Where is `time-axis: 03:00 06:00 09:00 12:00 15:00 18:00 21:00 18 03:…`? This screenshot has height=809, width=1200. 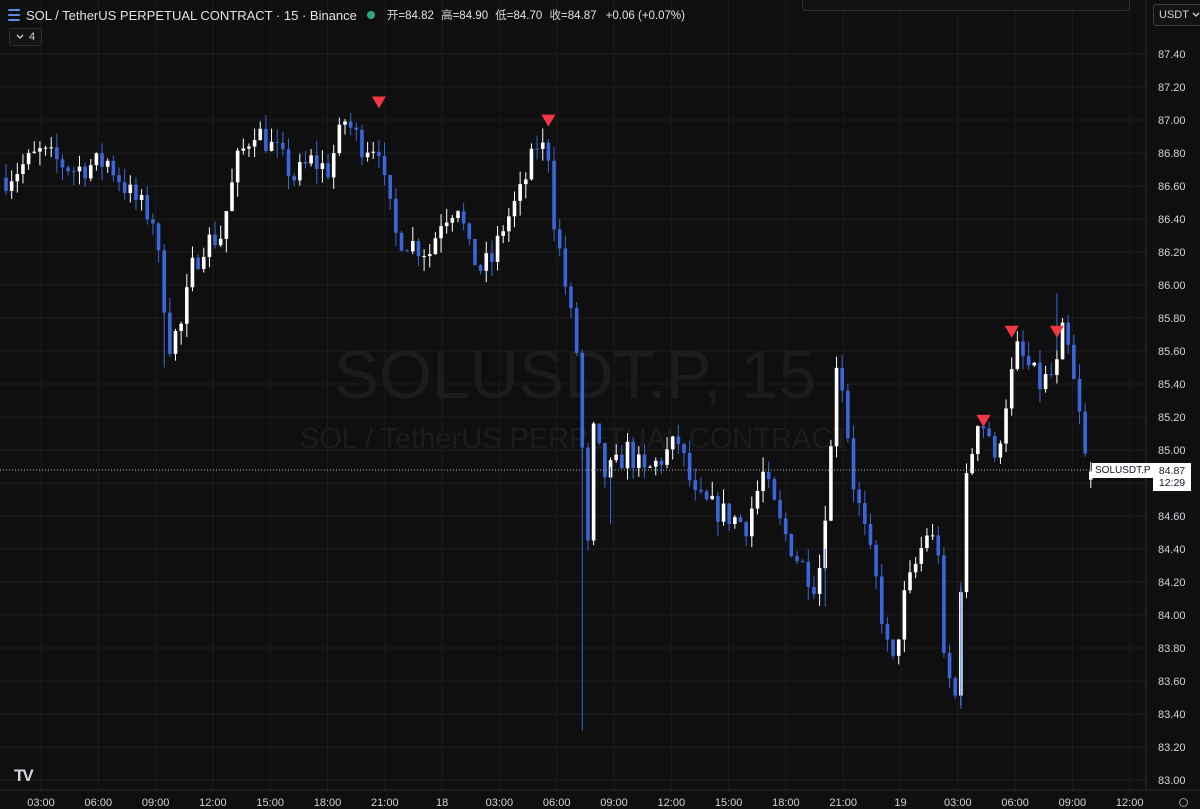
time-axis: 03:00 06:00 09:00 12:00 15:00 18:00 21:00 18 03:… is located at coordinates (585, 803).